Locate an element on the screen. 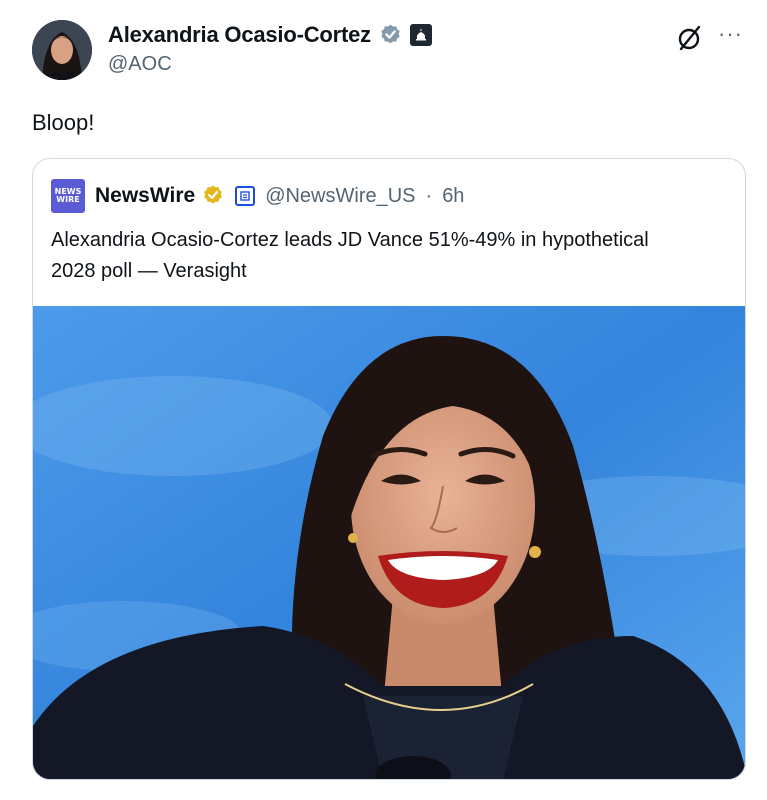 This screenshot has width=767, height=800. profile-photo-icon is located at coordinates (62, 50).